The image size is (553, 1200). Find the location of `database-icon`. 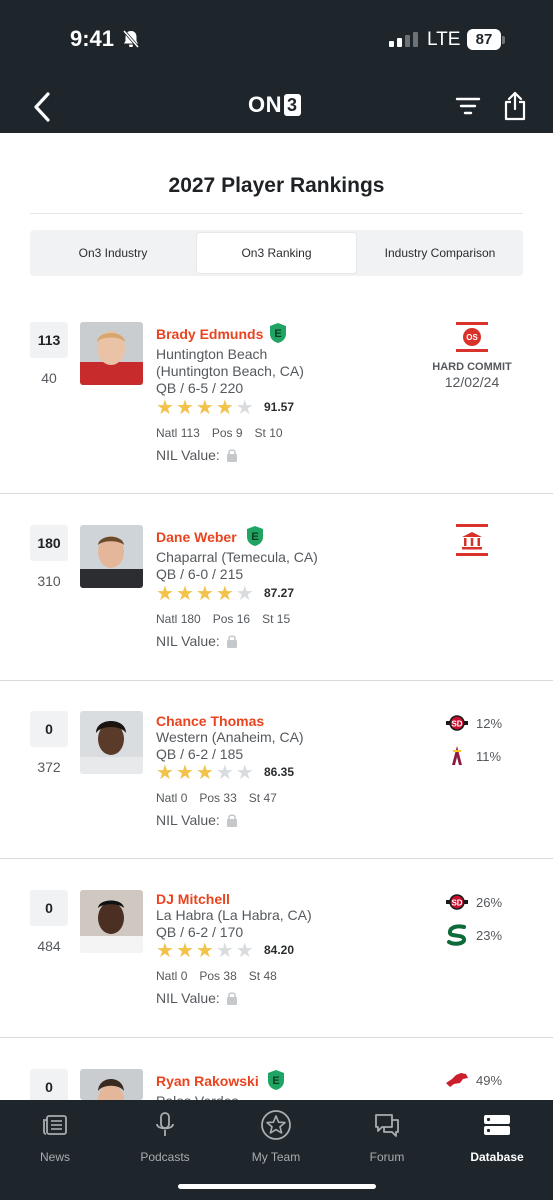

database-icon is located at coordinates (497, 1125).